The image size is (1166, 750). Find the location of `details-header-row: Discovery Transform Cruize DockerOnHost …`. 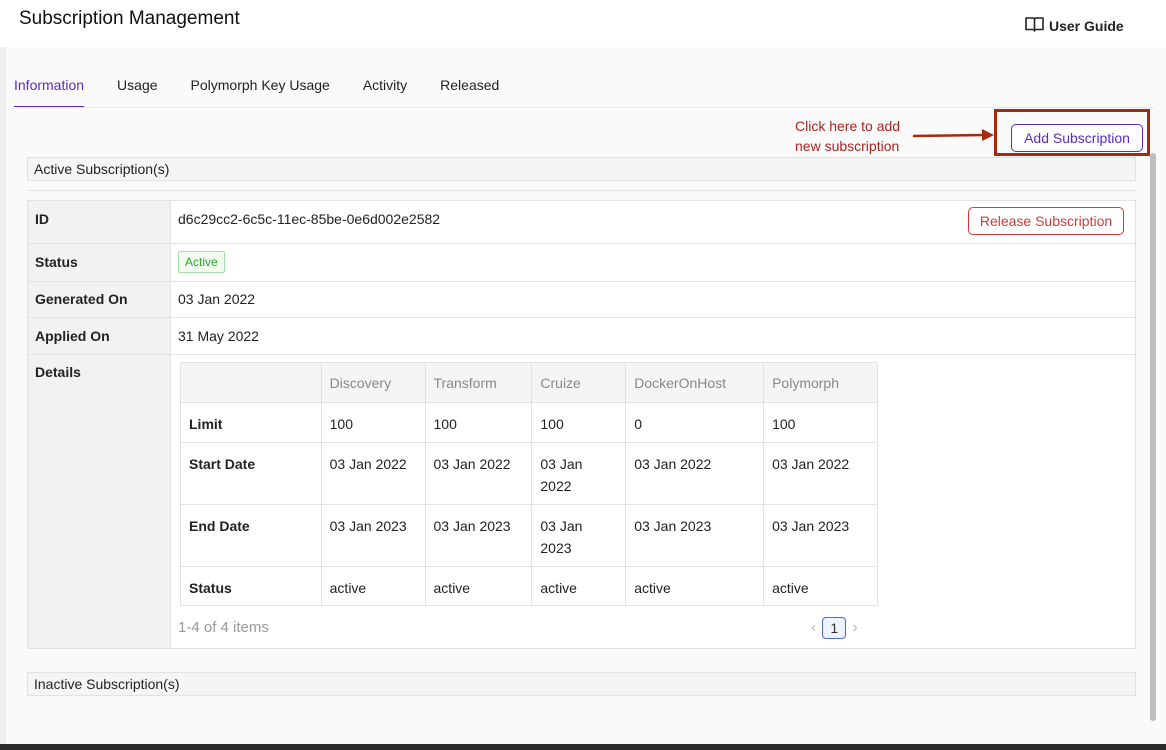

details-header-row: Discovery Transform Cruize DockerOnHost … is located at coordinates (529, 382).